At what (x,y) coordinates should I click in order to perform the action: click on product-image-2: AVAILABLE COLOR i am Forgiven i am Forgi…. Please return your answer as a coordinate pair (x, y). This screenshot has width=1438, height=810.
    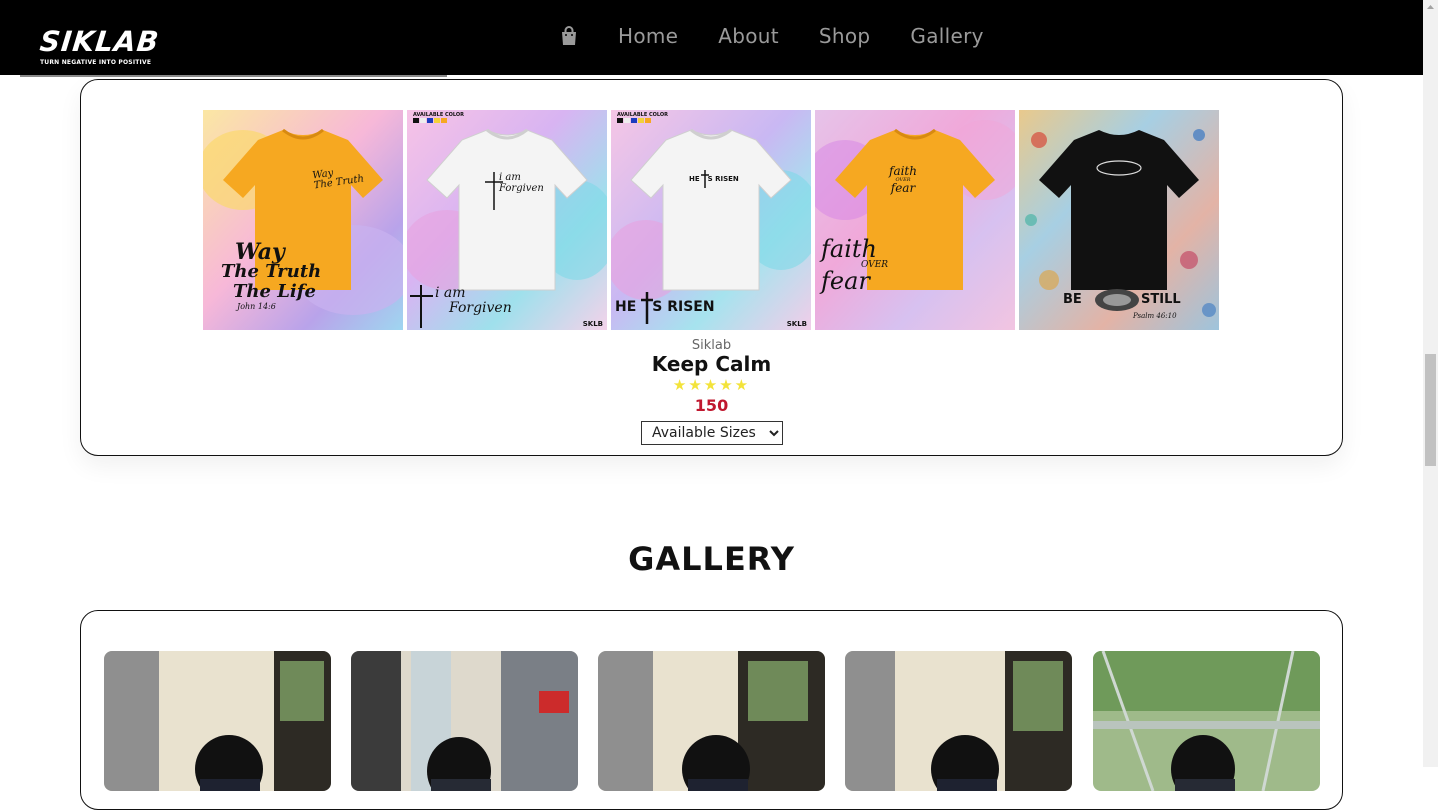
    Looking at the image, I should click on (507, 220).